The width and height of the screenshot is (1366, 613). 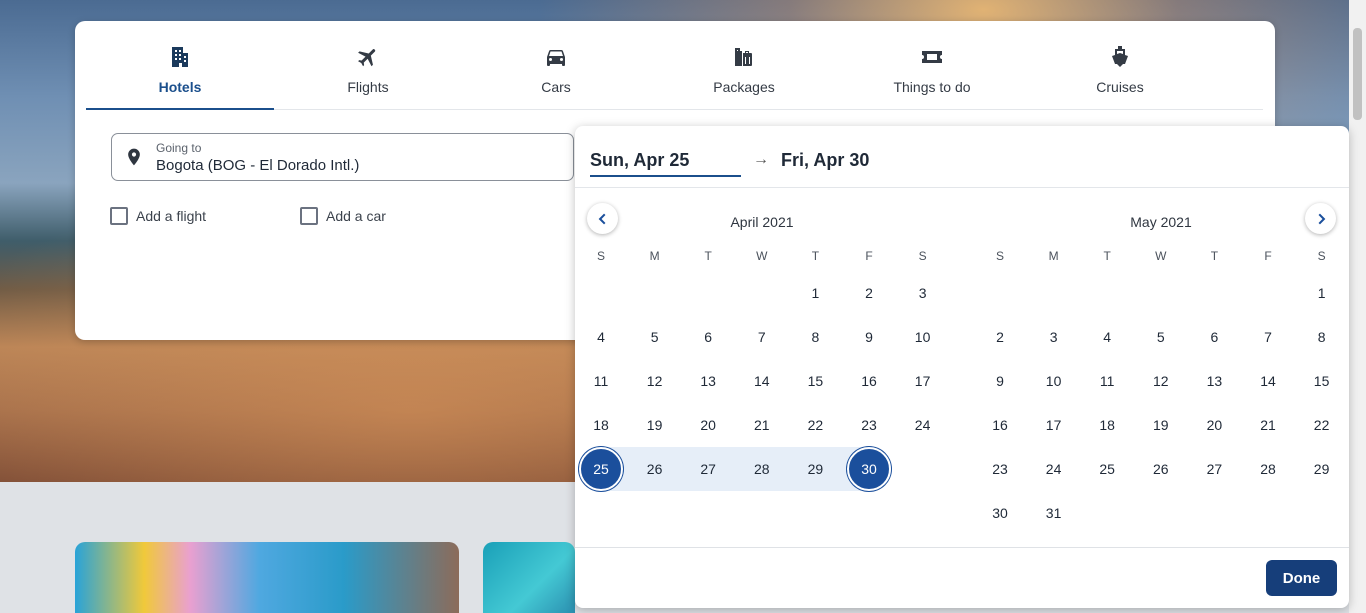 I want to click on chevron-right-icon, so click(x=1321, y=218).